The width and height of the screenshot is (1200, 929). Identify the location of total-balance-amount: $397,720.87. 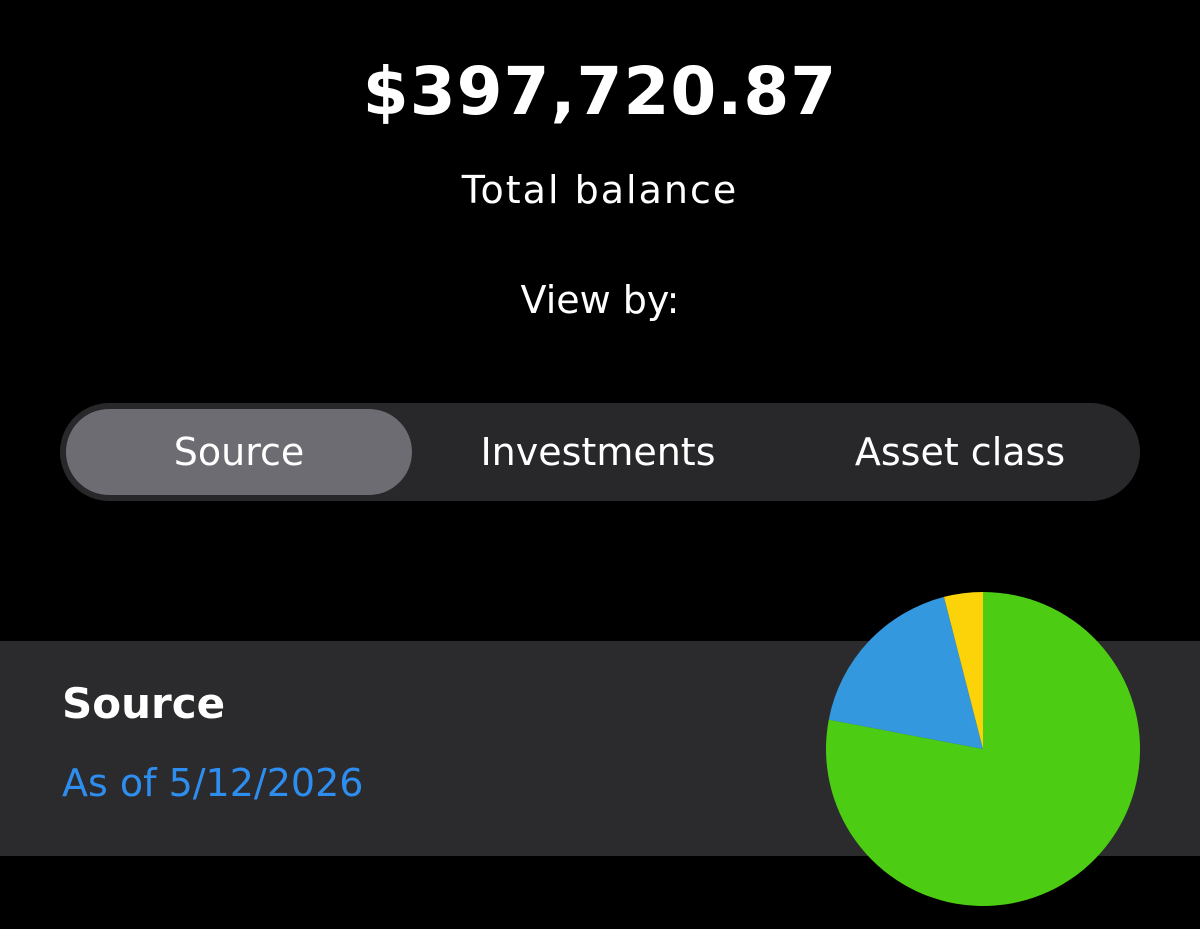
(600, 91).